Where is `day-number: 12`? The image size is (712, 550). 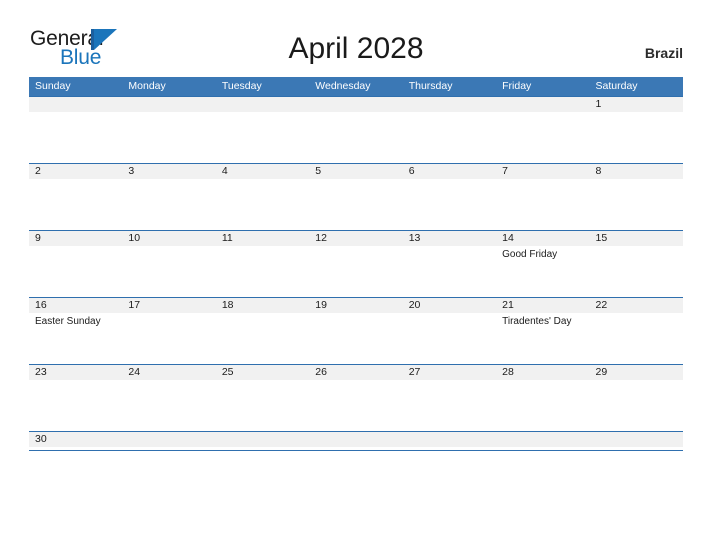
day-number: 12 is located at coordinates (321, 238).